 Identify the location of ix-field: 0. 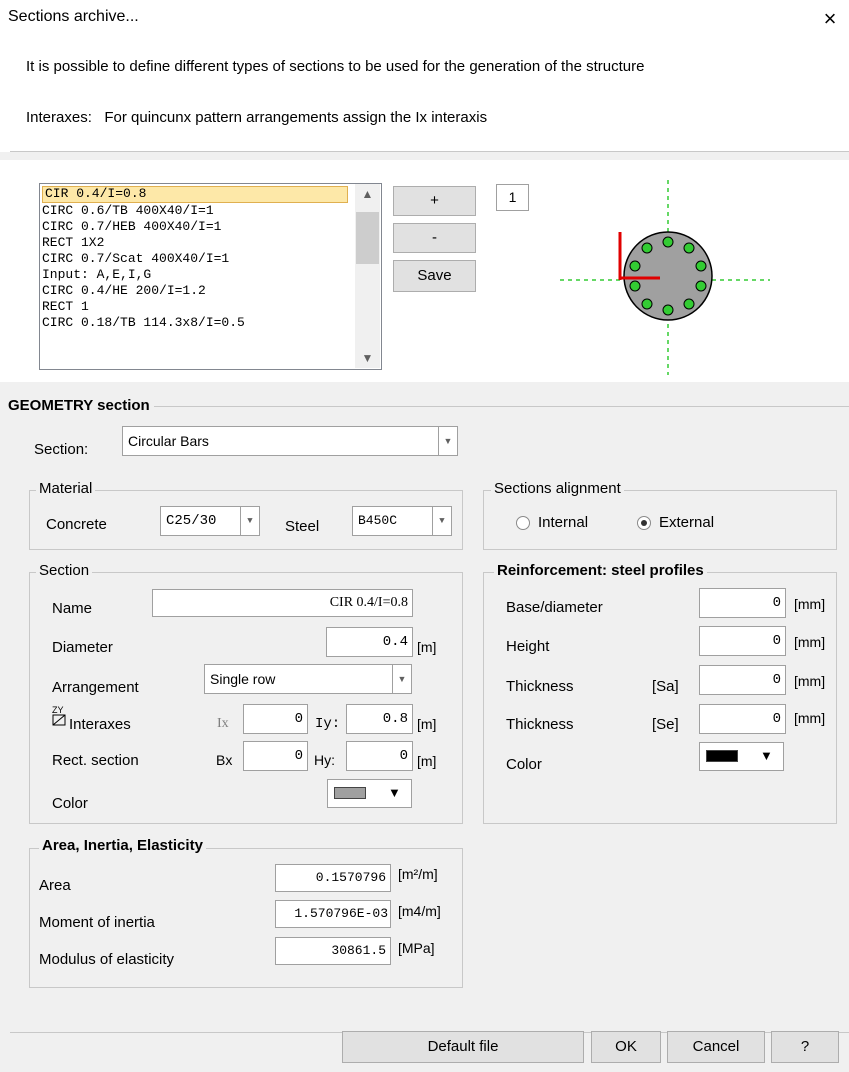
(275, 719).